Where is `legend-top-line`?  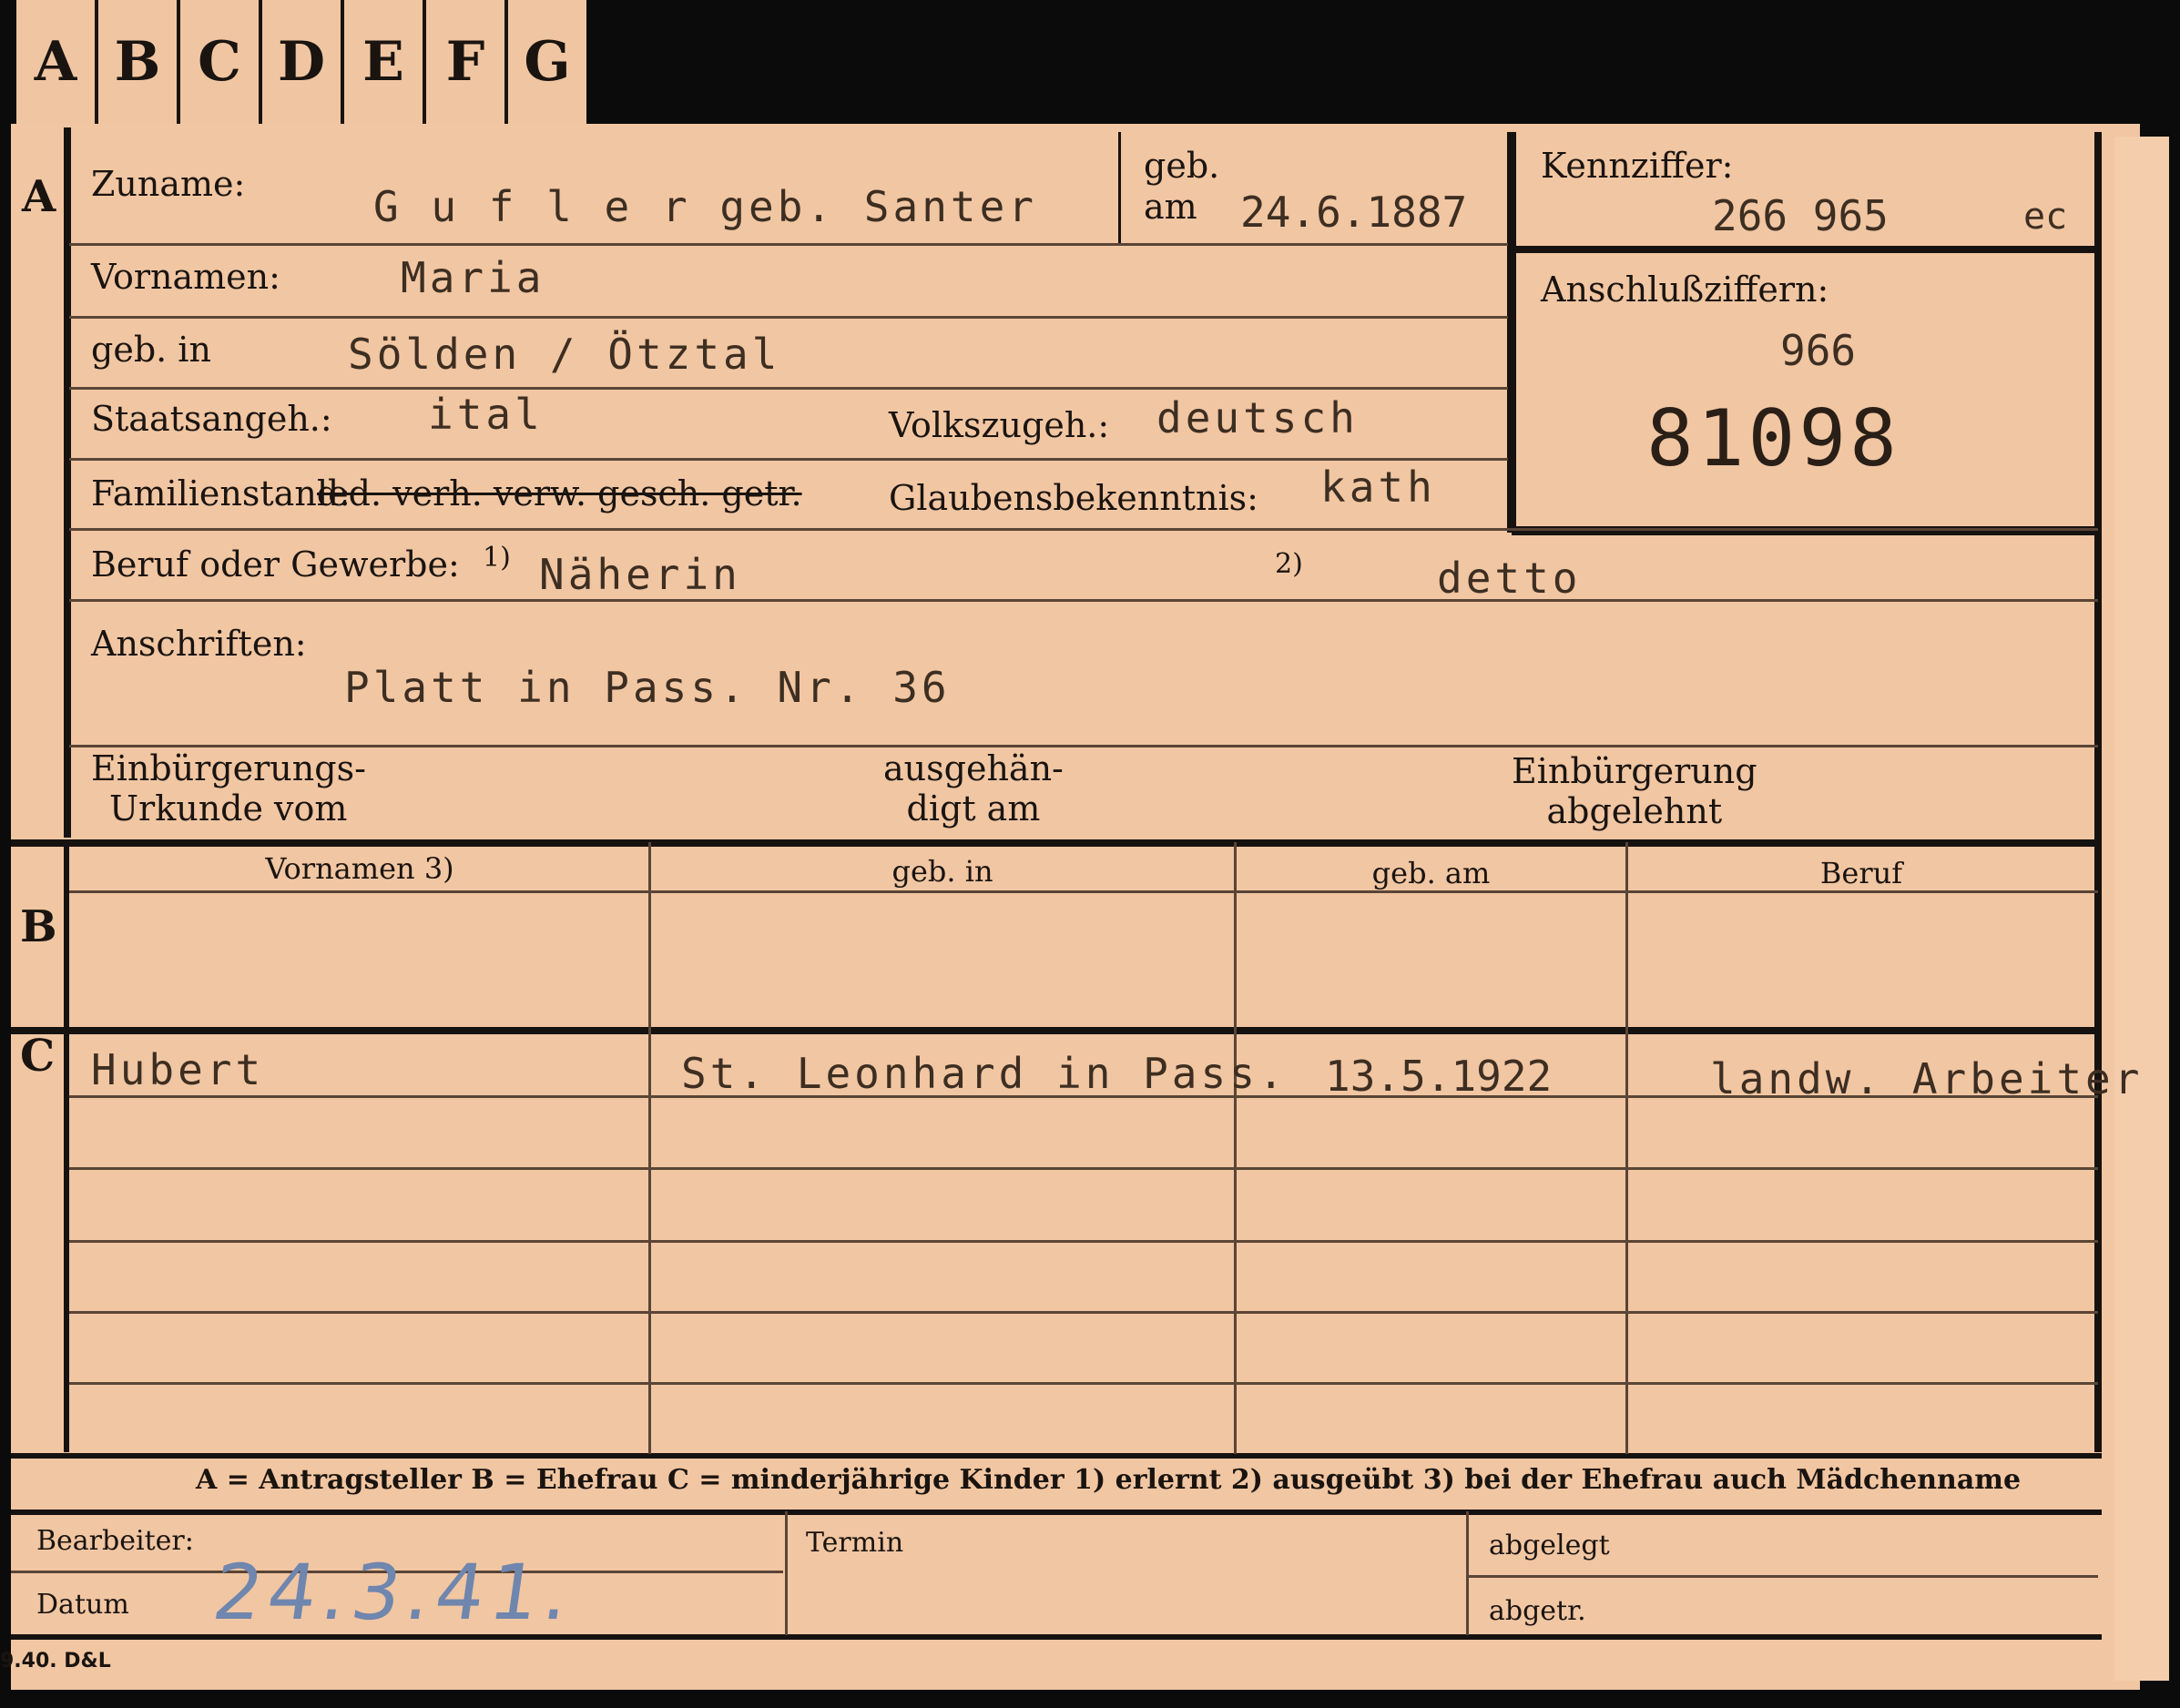 legend-top-line is located at coordinates (1056, 1456).